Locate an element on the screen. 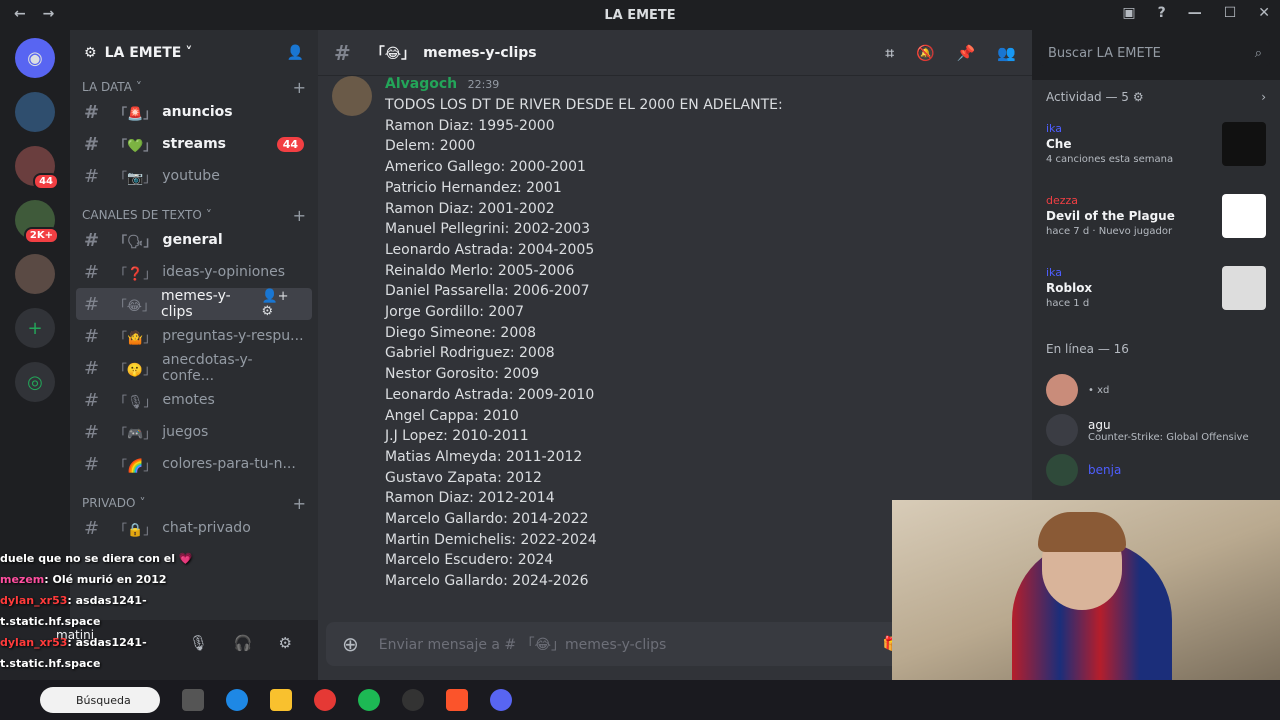 The height and width of the screenshot is (720, 1280). channel-streams: # 「💚」 streams 44 is located at coordinates (194, 144).